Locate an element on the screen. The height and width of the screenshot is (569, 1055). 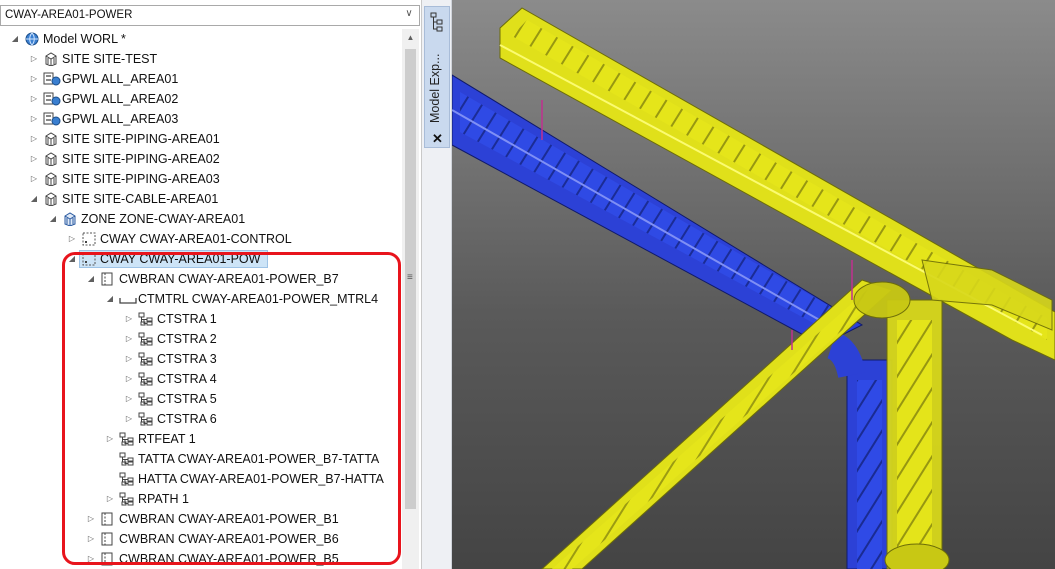
zone-icon is located at coordinates (70, 219).